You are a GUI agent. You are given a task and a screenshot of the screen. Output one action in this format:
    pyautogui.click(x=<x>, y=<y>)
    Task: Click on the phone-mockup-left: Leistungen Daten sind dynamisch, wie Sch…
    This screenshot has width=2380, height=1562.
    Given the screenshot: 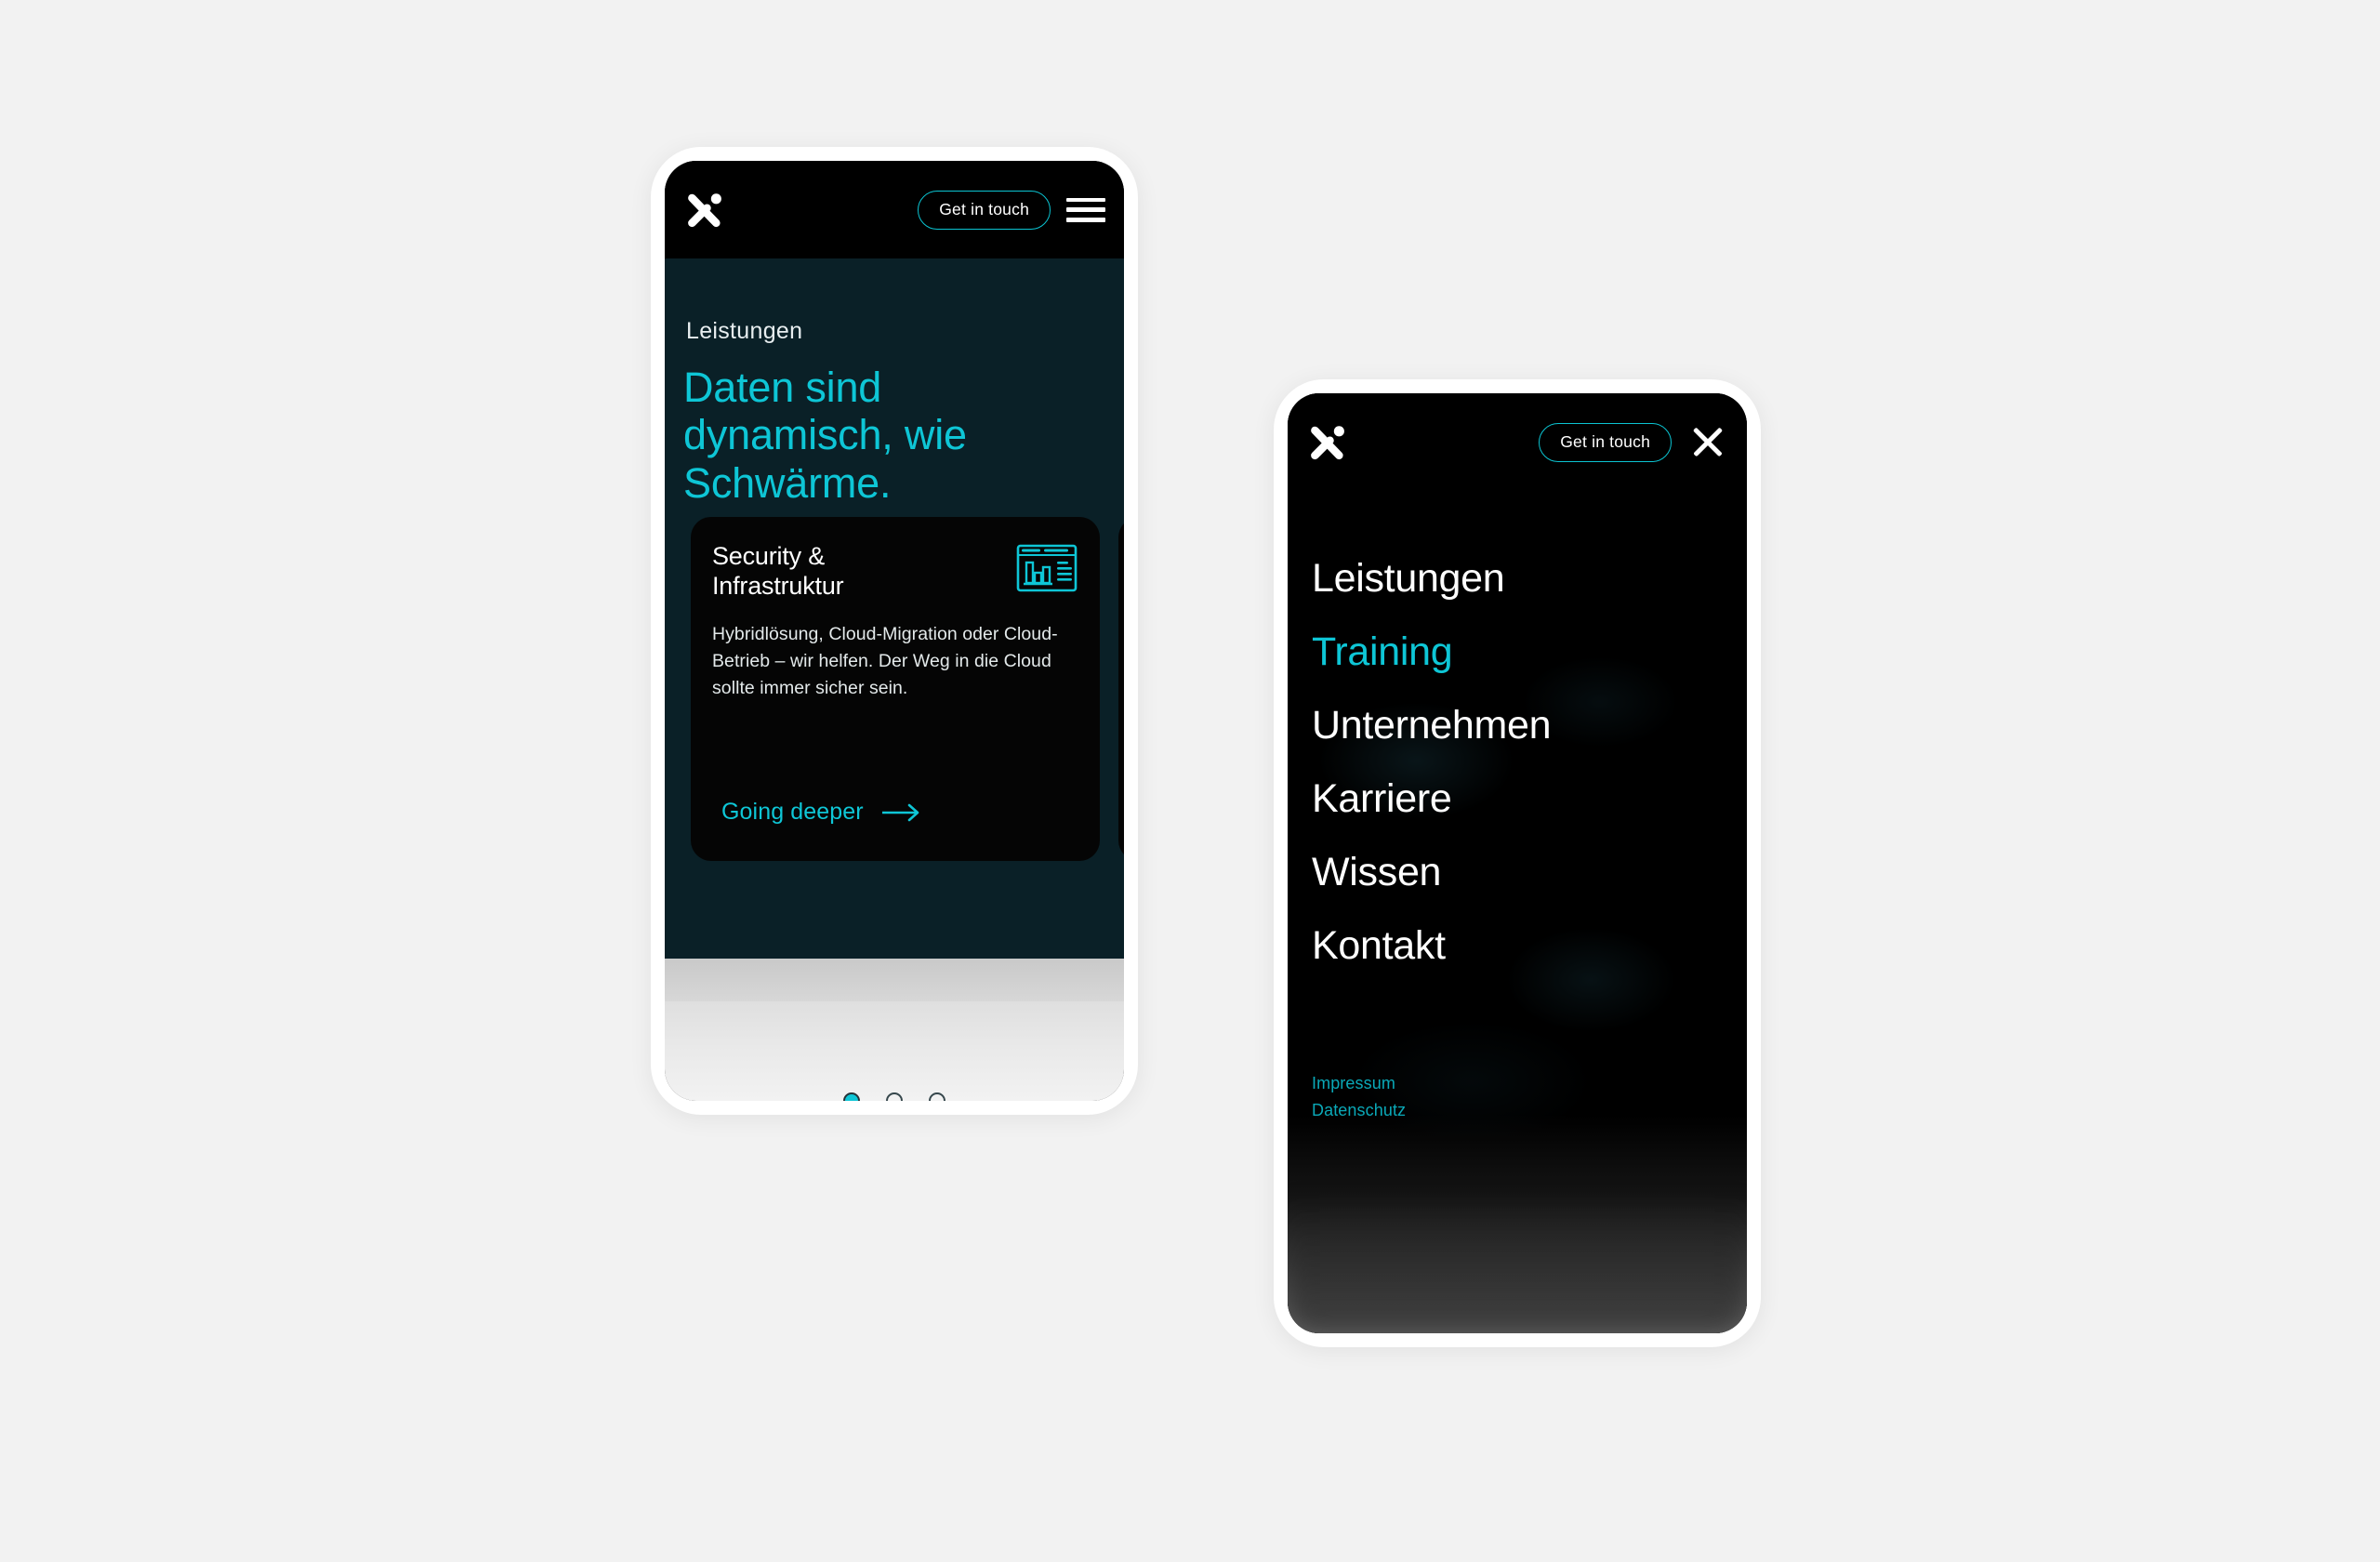 What is the action you would take?
    pyautogui.click(x=894, y=631)
    